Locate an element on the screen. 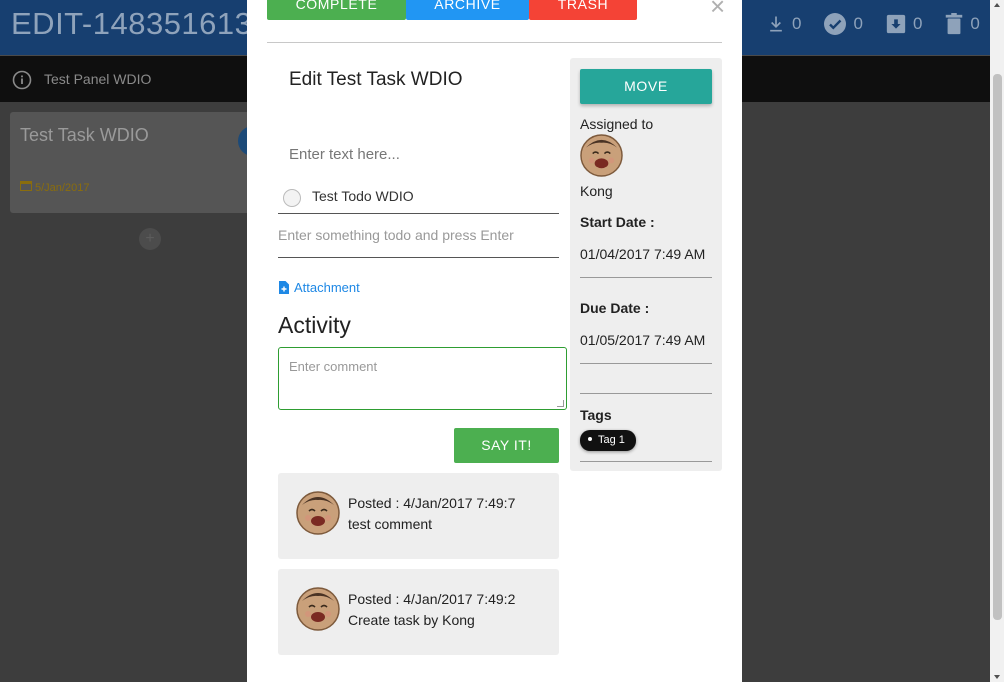 This screenshot has width=1004, height=682. tags-label: Tags is located at coordinates (596, 415).